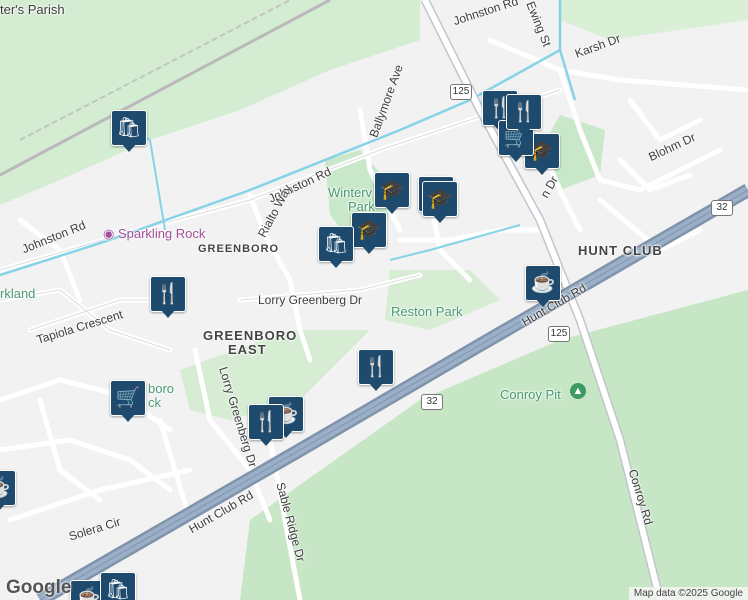  I want to click on place-sparkling-rock-text: Sparkling Rock, so click(161, 233).